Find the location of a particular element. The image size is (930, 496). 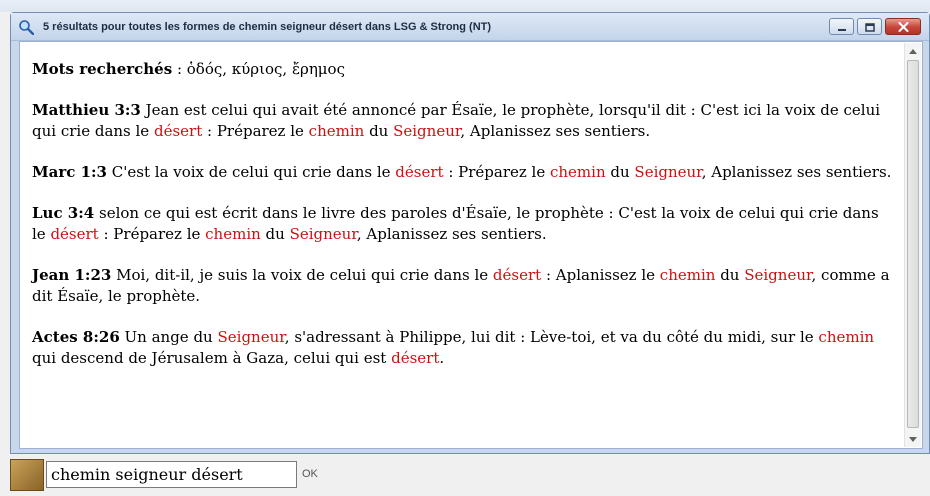

minimize-button is located at coordinates (841, 26).